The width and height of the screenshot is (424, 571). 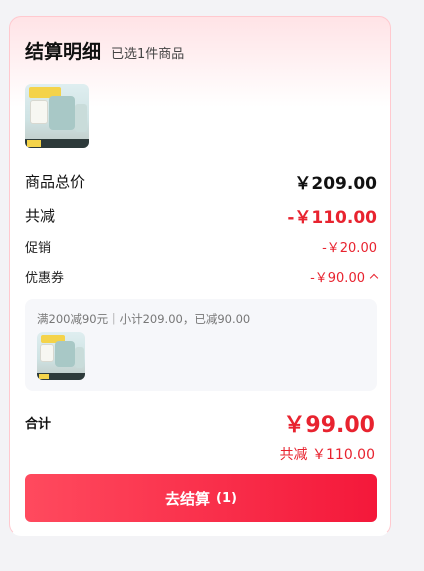 What do you see at coordinates (148, 54) in the screenshot?
I see `selected-count: 已选1件商品` at bounding box center [148, 54].